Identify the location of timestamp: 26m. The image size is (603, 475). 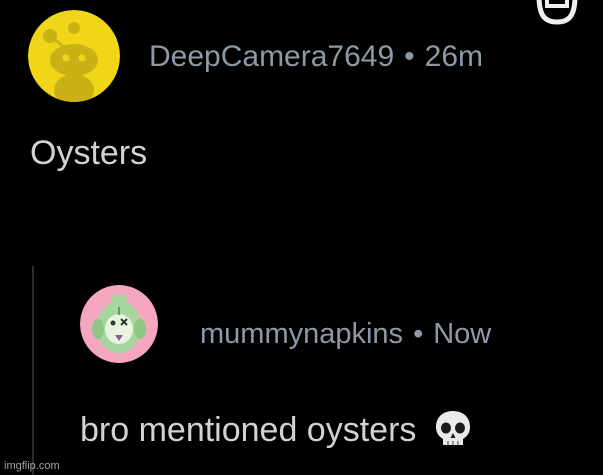
(454, 56).